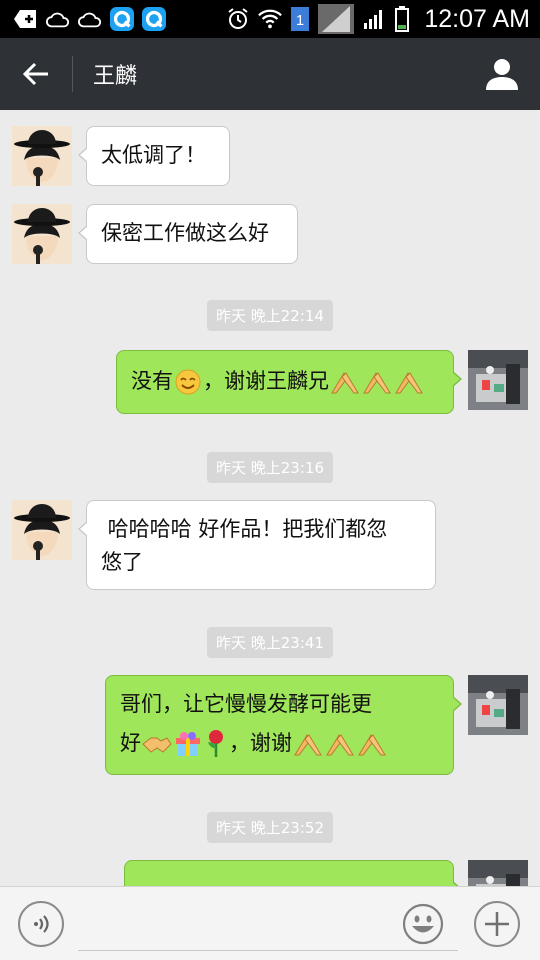  Describe the element at coordinates (188, 382) in the screenshot. I see `smile-emoji-icon` at that location.